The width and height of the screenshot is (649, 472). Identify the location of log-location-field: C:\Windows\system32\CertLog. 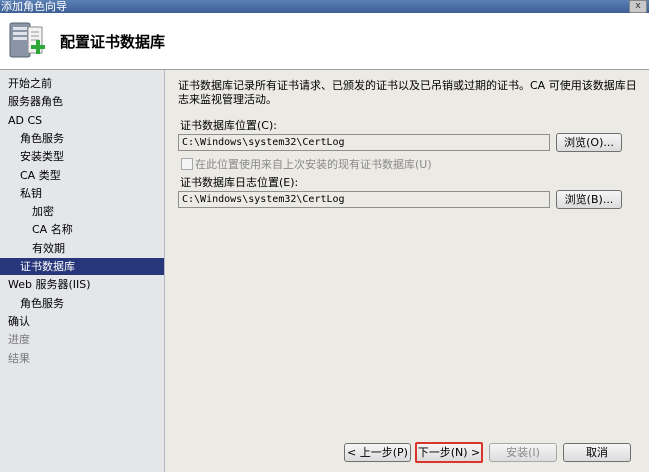
(364, 199).